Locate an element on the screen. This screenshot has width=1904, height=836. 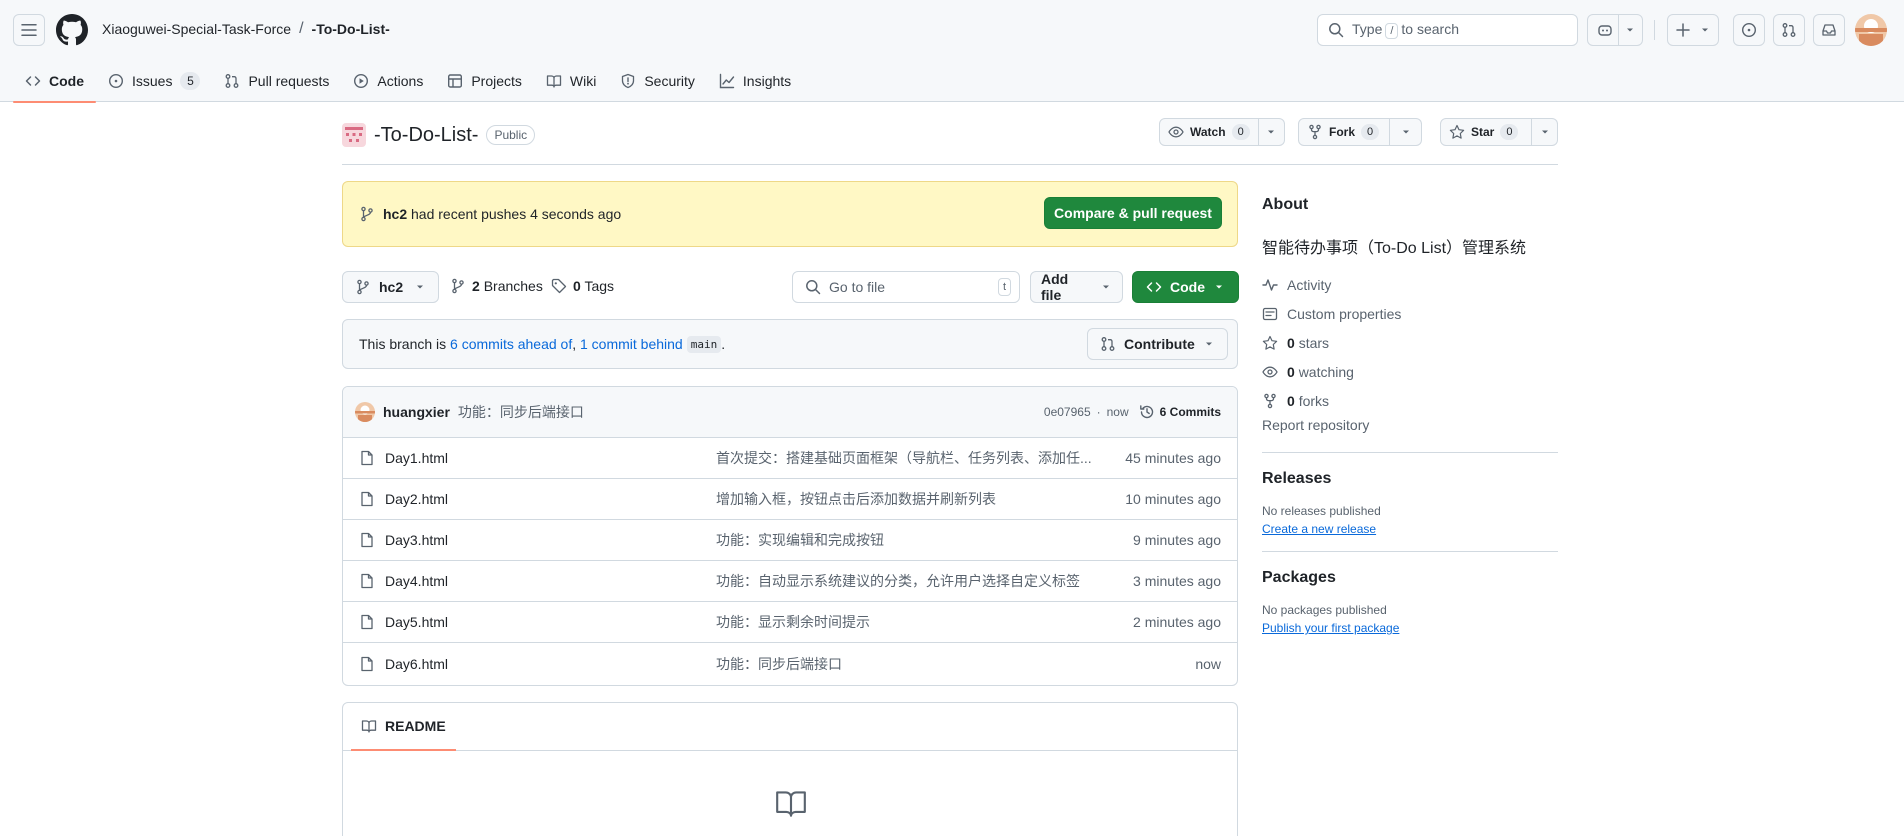
tab-wiki: Wiki is located at coordinates (571, 81).